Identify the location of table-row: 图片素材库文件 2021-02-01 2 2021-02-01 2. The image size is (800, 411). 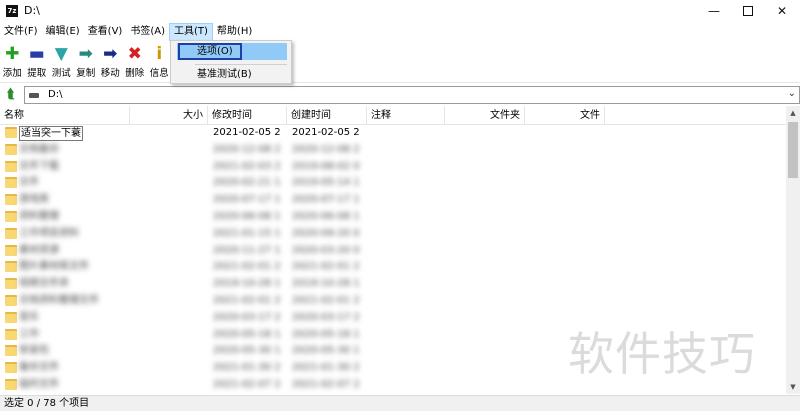
(393, 267).